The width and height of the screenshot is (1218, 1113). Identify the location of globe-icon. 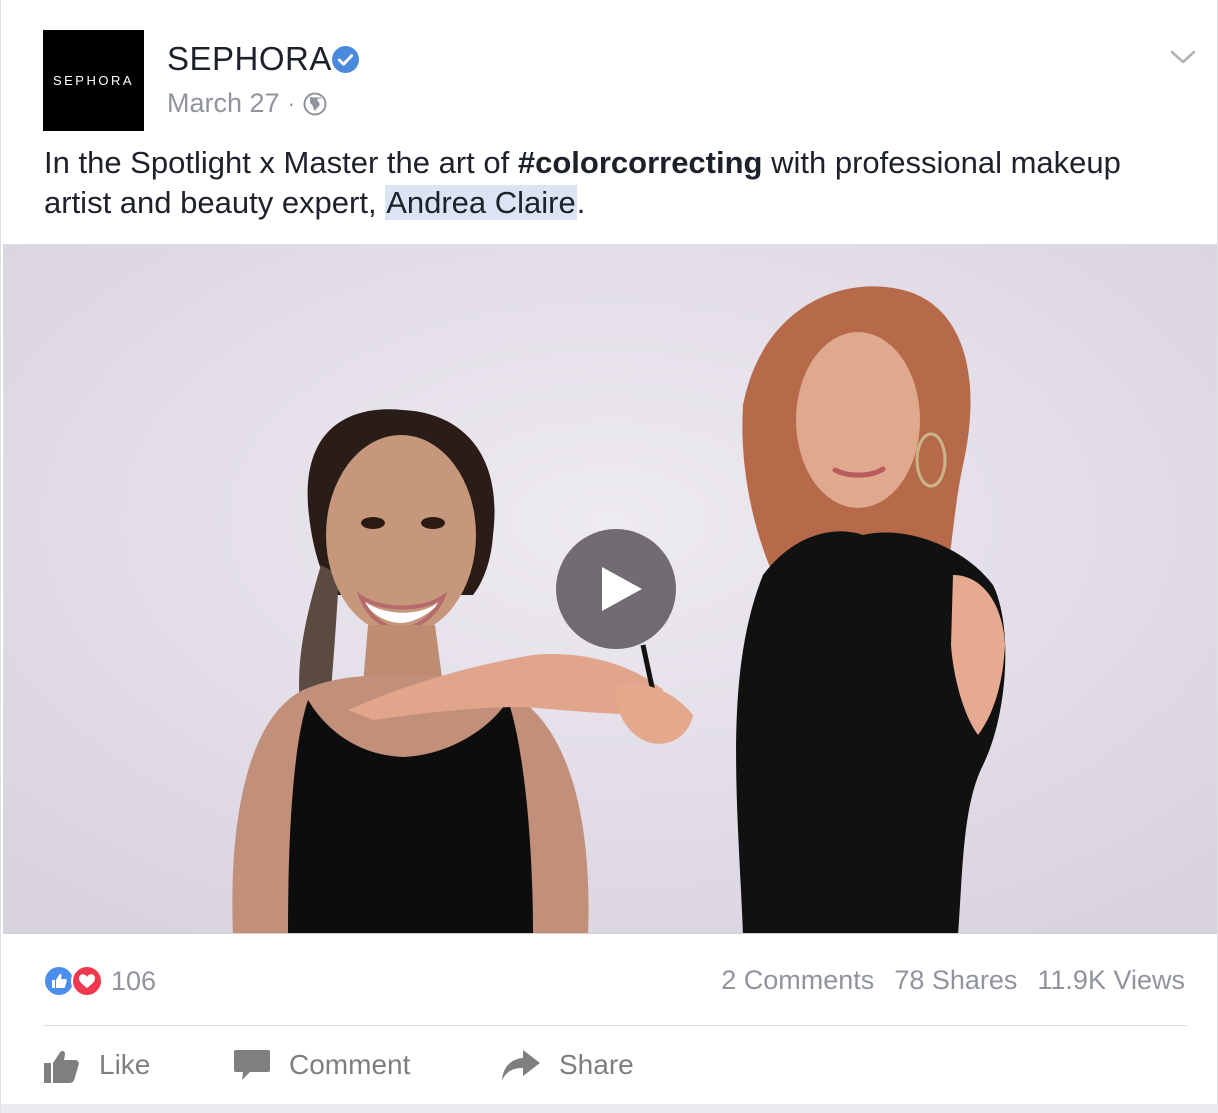
(315, 104).